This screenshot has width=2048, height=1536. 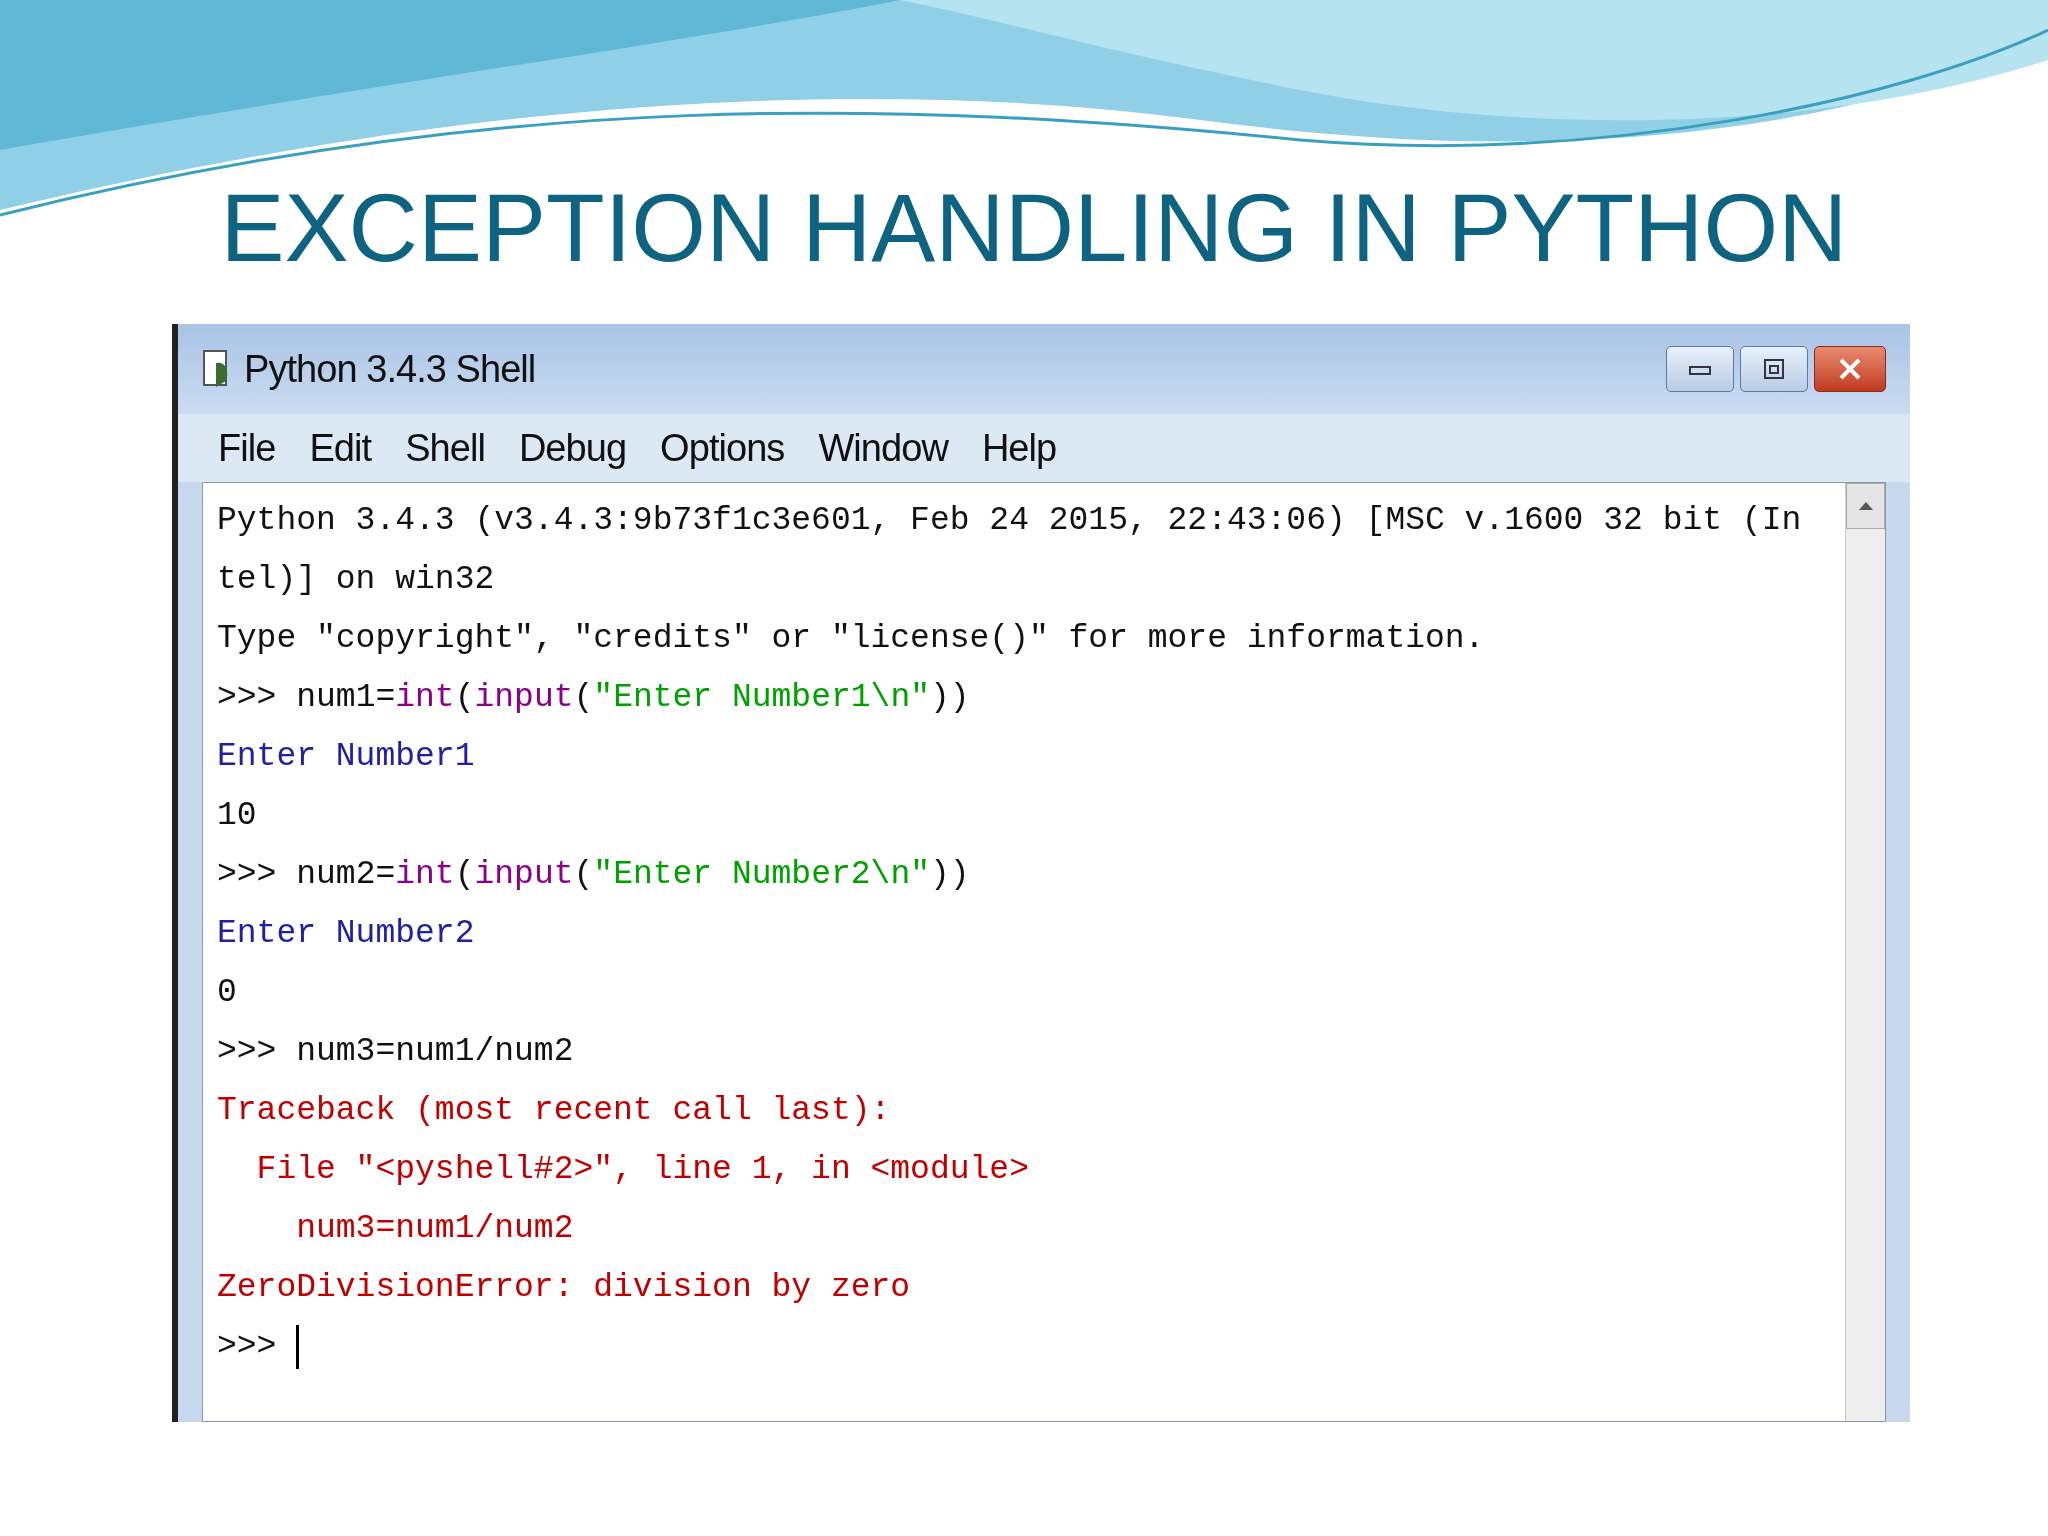 I want to click on menu-item: Debug, so click(x=572, y=448).